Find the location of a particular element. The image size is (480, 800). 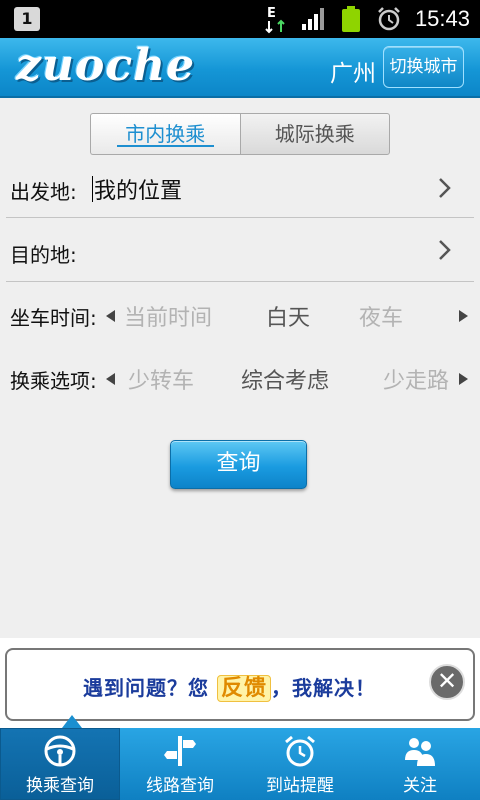

ride-time-option: 当前时间 is located at coordinates (168, 316).